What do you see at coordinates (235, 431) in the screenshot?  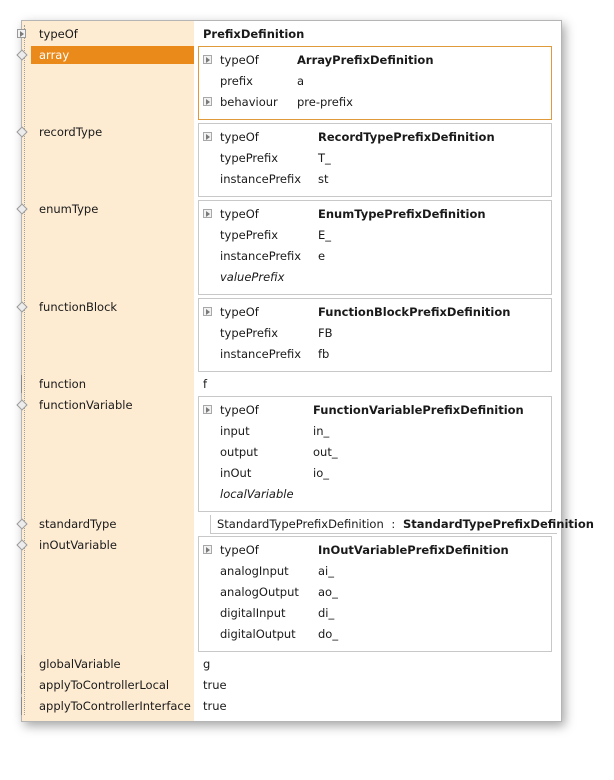 I see `prop-name: input` at bounding box center [235, 431].